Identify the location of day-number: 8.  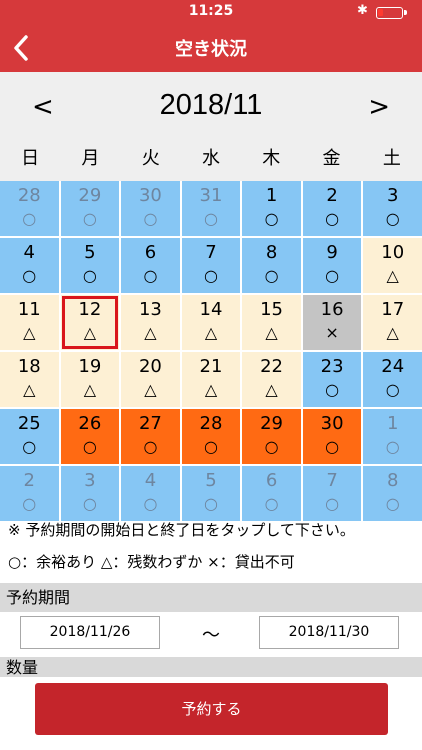
(271, 252).